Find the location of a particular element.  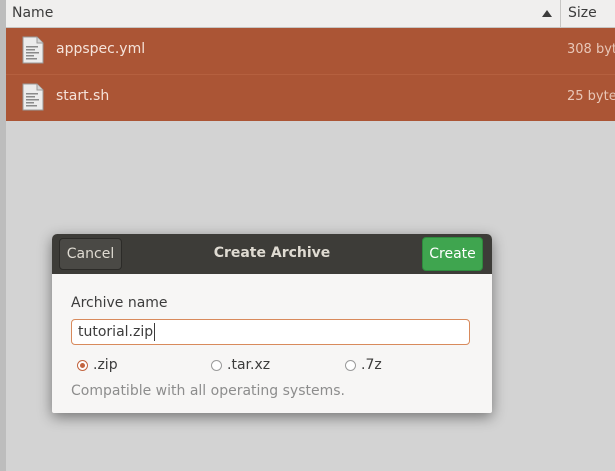

dialog-titlebar: Cancel Create Archive Create is located at coordinates (272, 254).